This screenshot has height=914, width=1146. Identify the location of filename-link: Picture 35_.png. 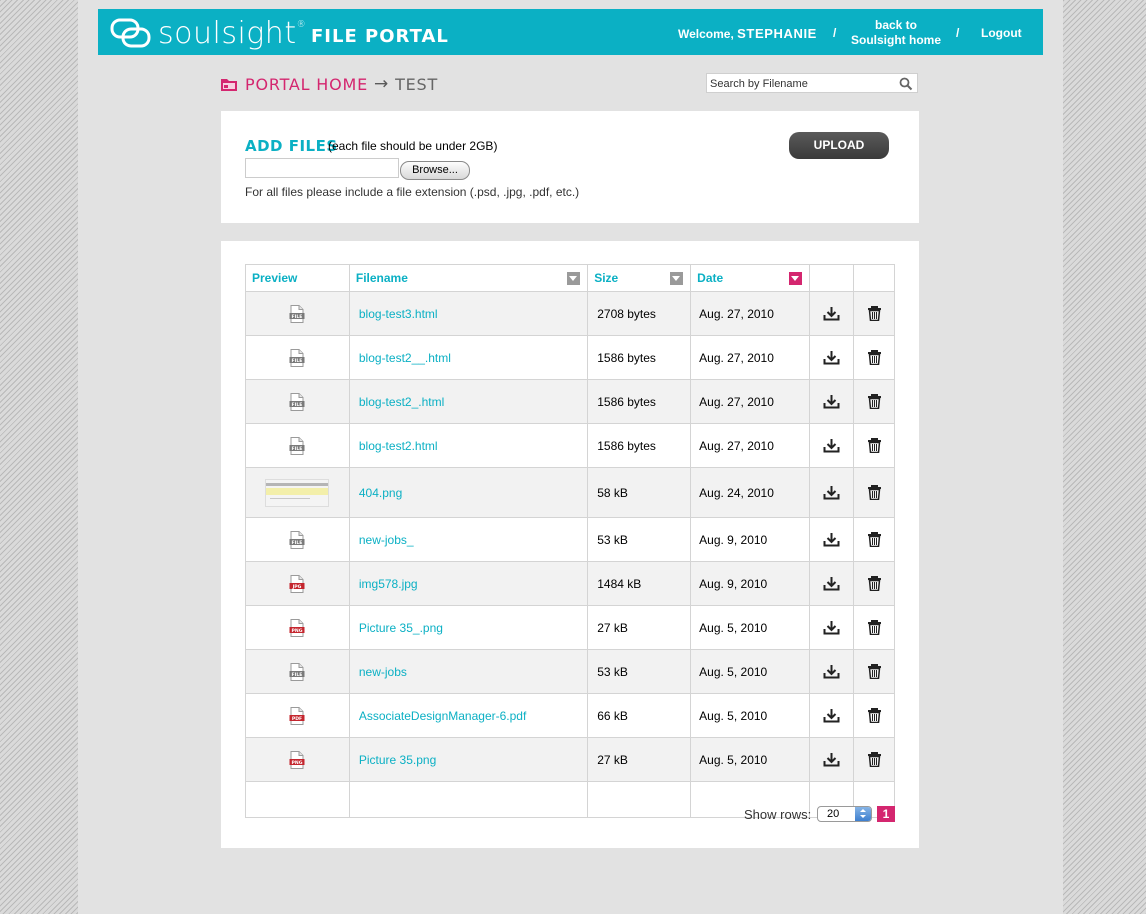
(401, 628).